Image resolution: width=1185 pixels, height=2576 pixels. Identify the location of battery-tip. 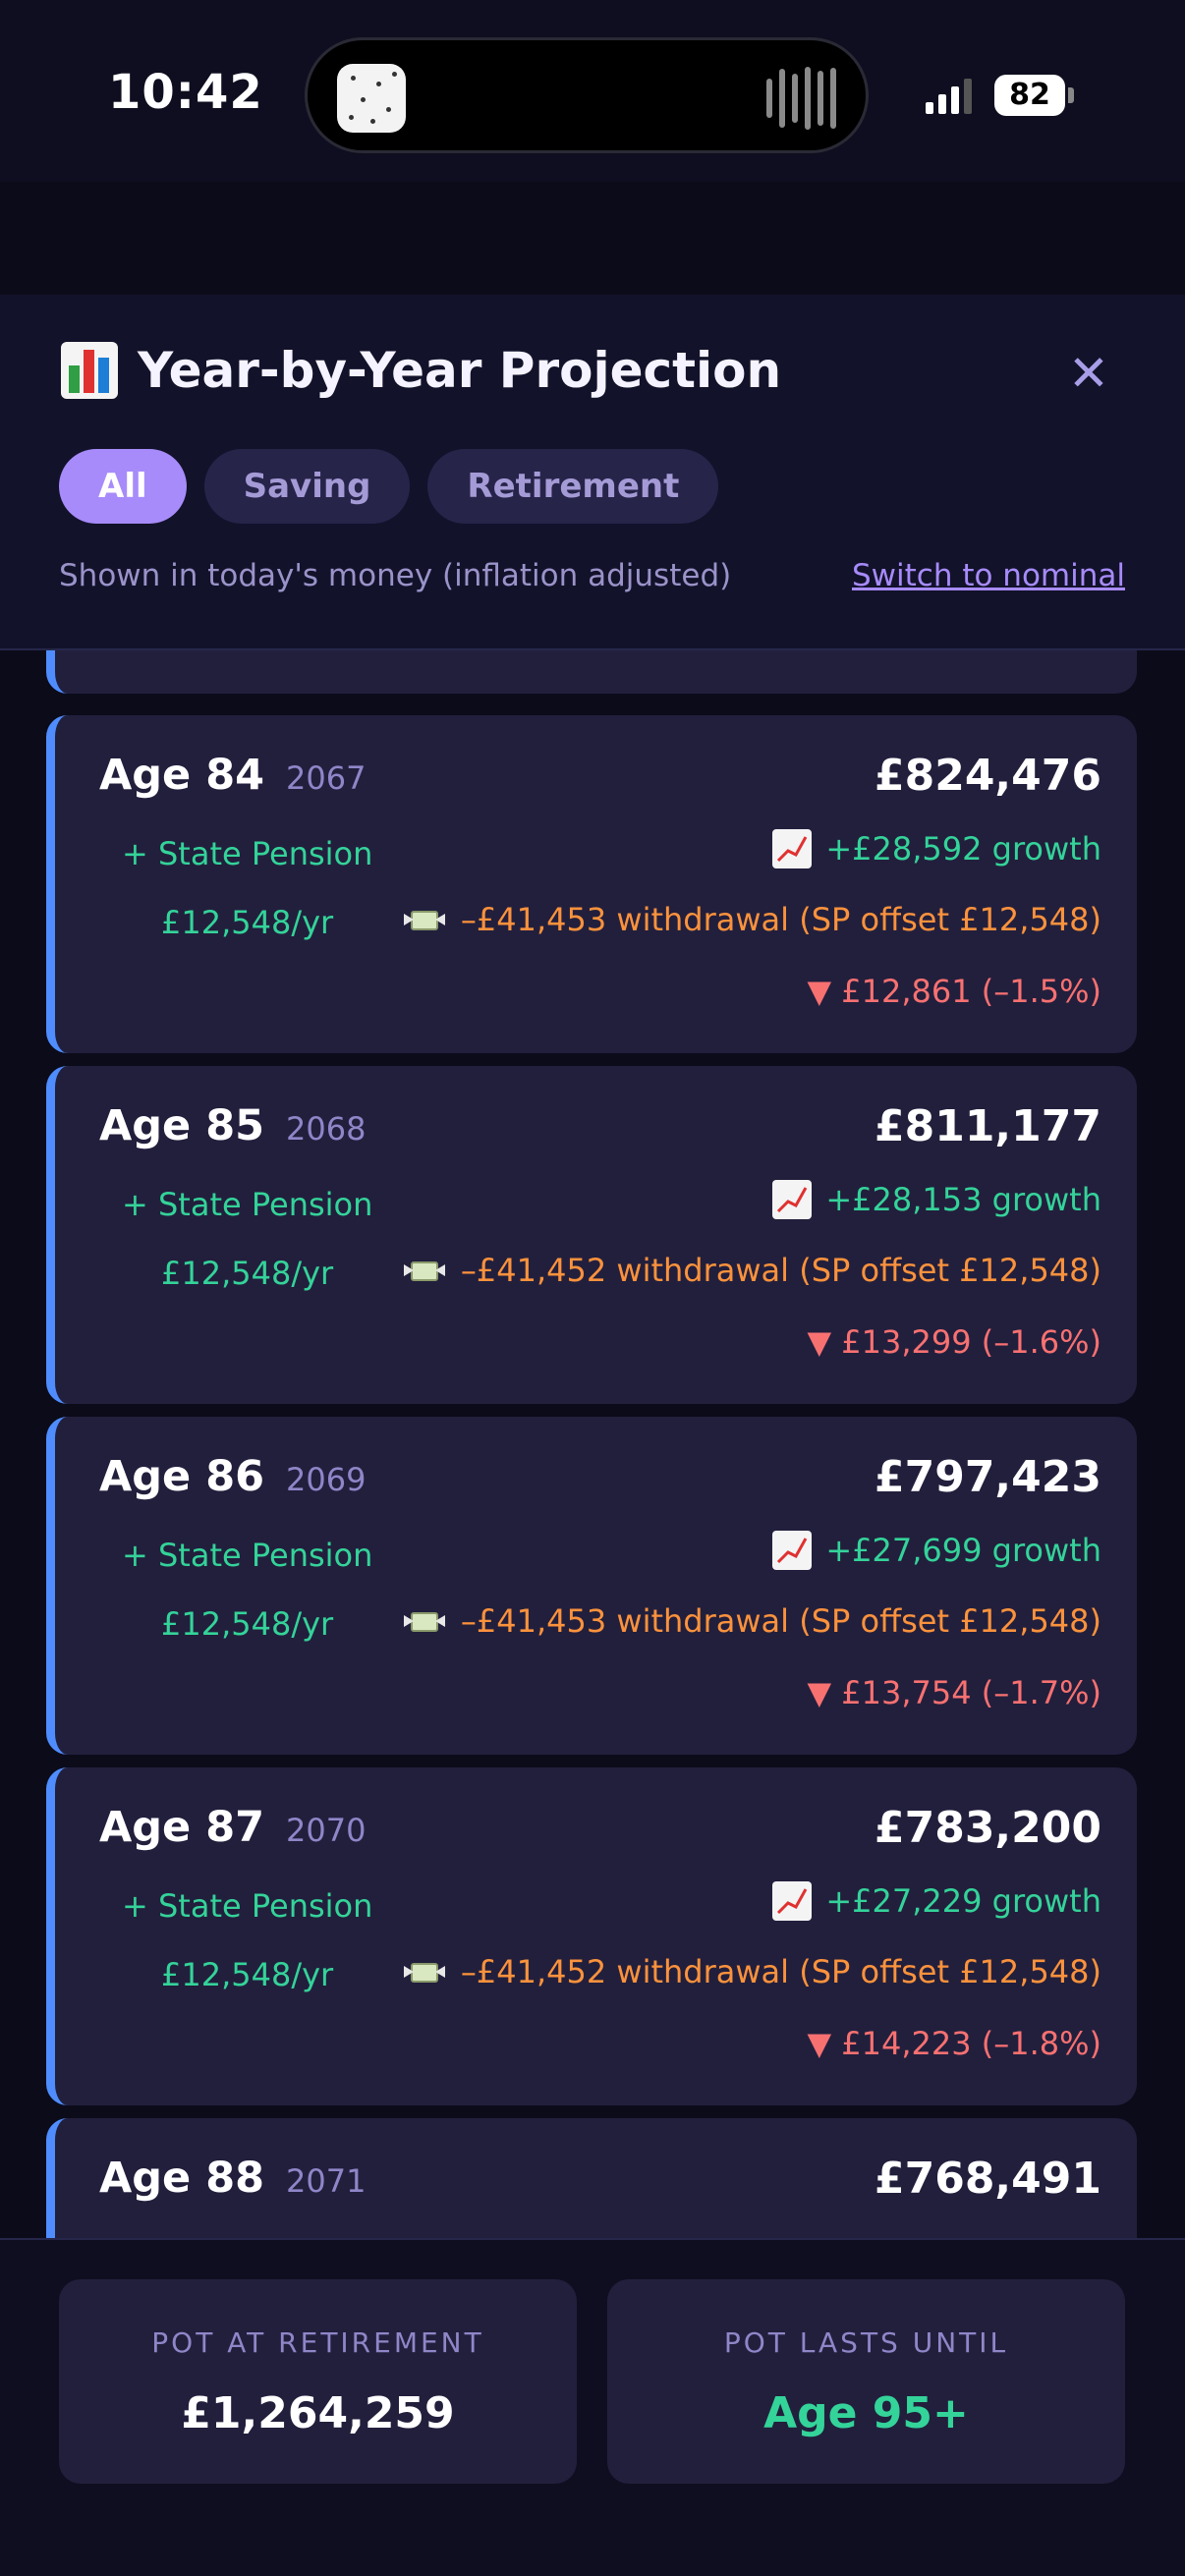
(1071, 95).